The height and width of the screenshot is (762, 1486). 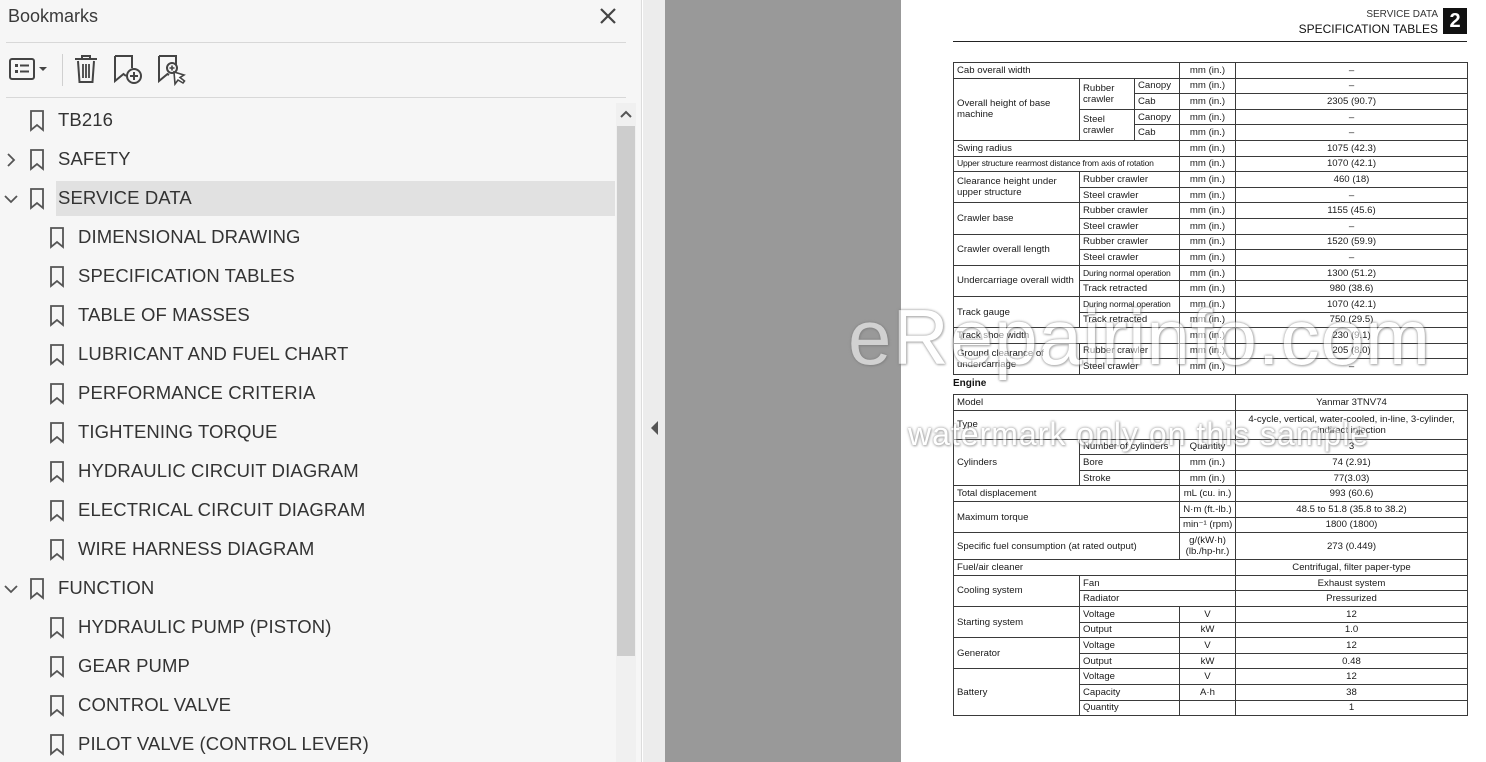 What do you see at coordinates (1066, 493) in the screenshot?
I see `spec-label: Total displacement` at bounding box center [1066, 493].